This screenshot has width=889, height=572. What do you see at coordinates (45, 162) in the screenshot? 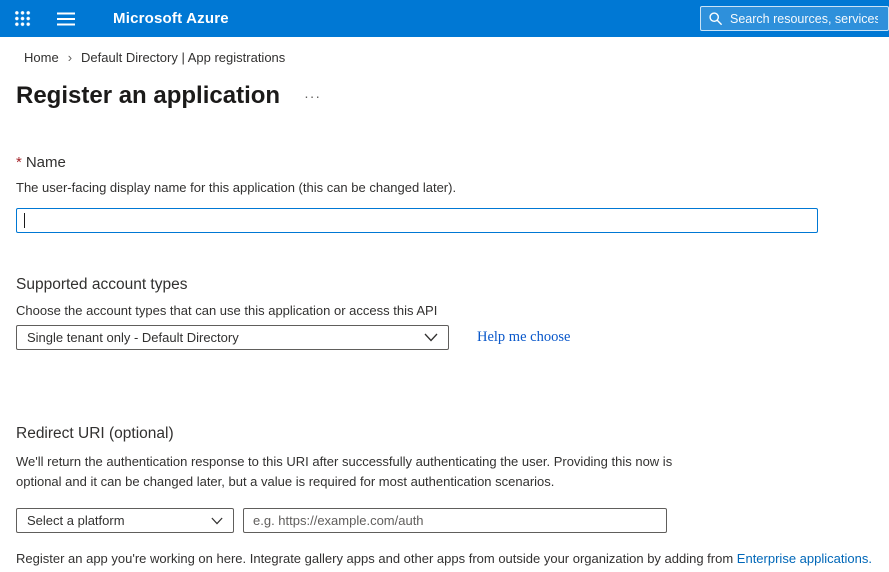
I see `name-label-text: Name` at bounding box center [45, 162].